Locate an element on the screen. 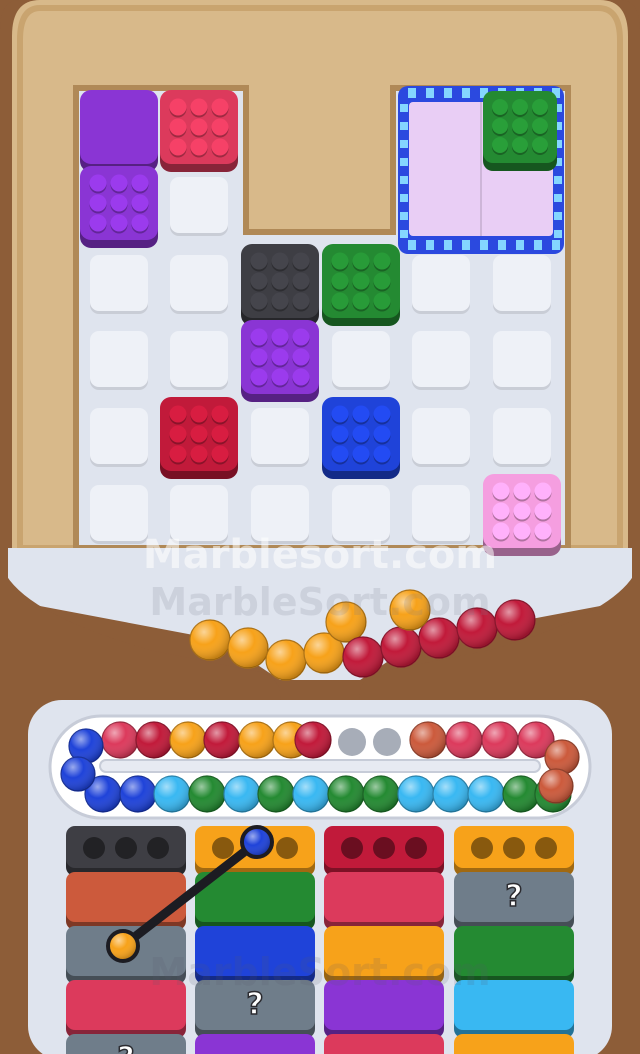 This screenshot has width=640, height=1054. conveyor-divider is located at coordinates (320, 766).